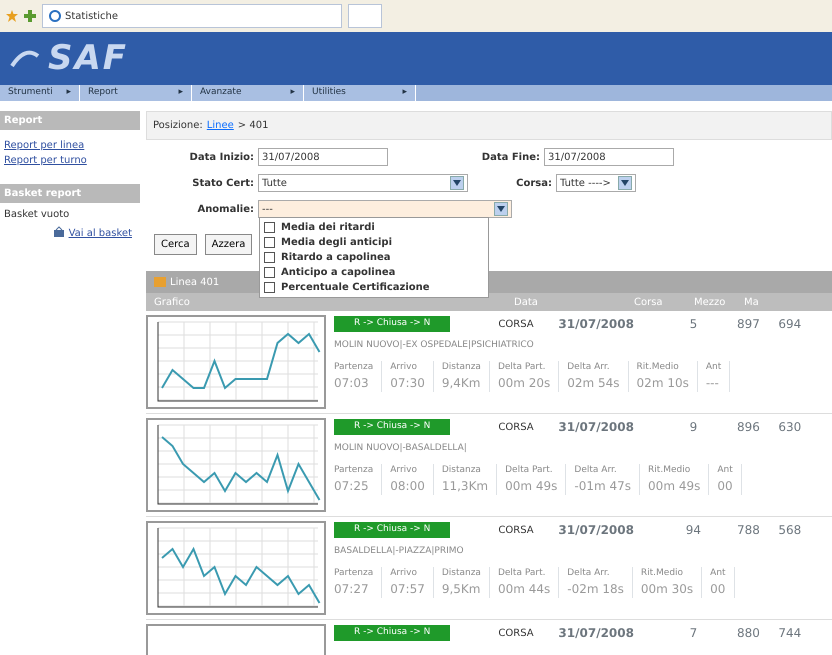 This screenshot has height=655, width=832. Describe the element at coordinates (222, 183) in the screenshot. I see `state-label: Stato Cert:` at that location.